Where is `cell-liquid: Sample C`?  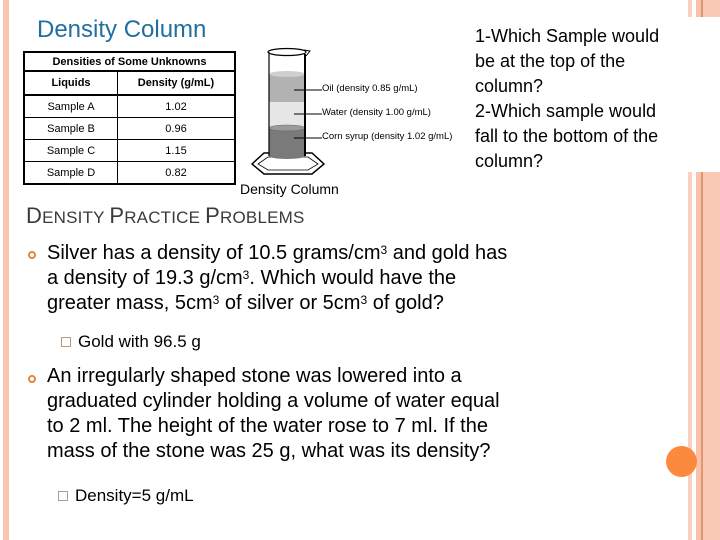
cell-liquid: Sample C is located at coordinates (70, 150).